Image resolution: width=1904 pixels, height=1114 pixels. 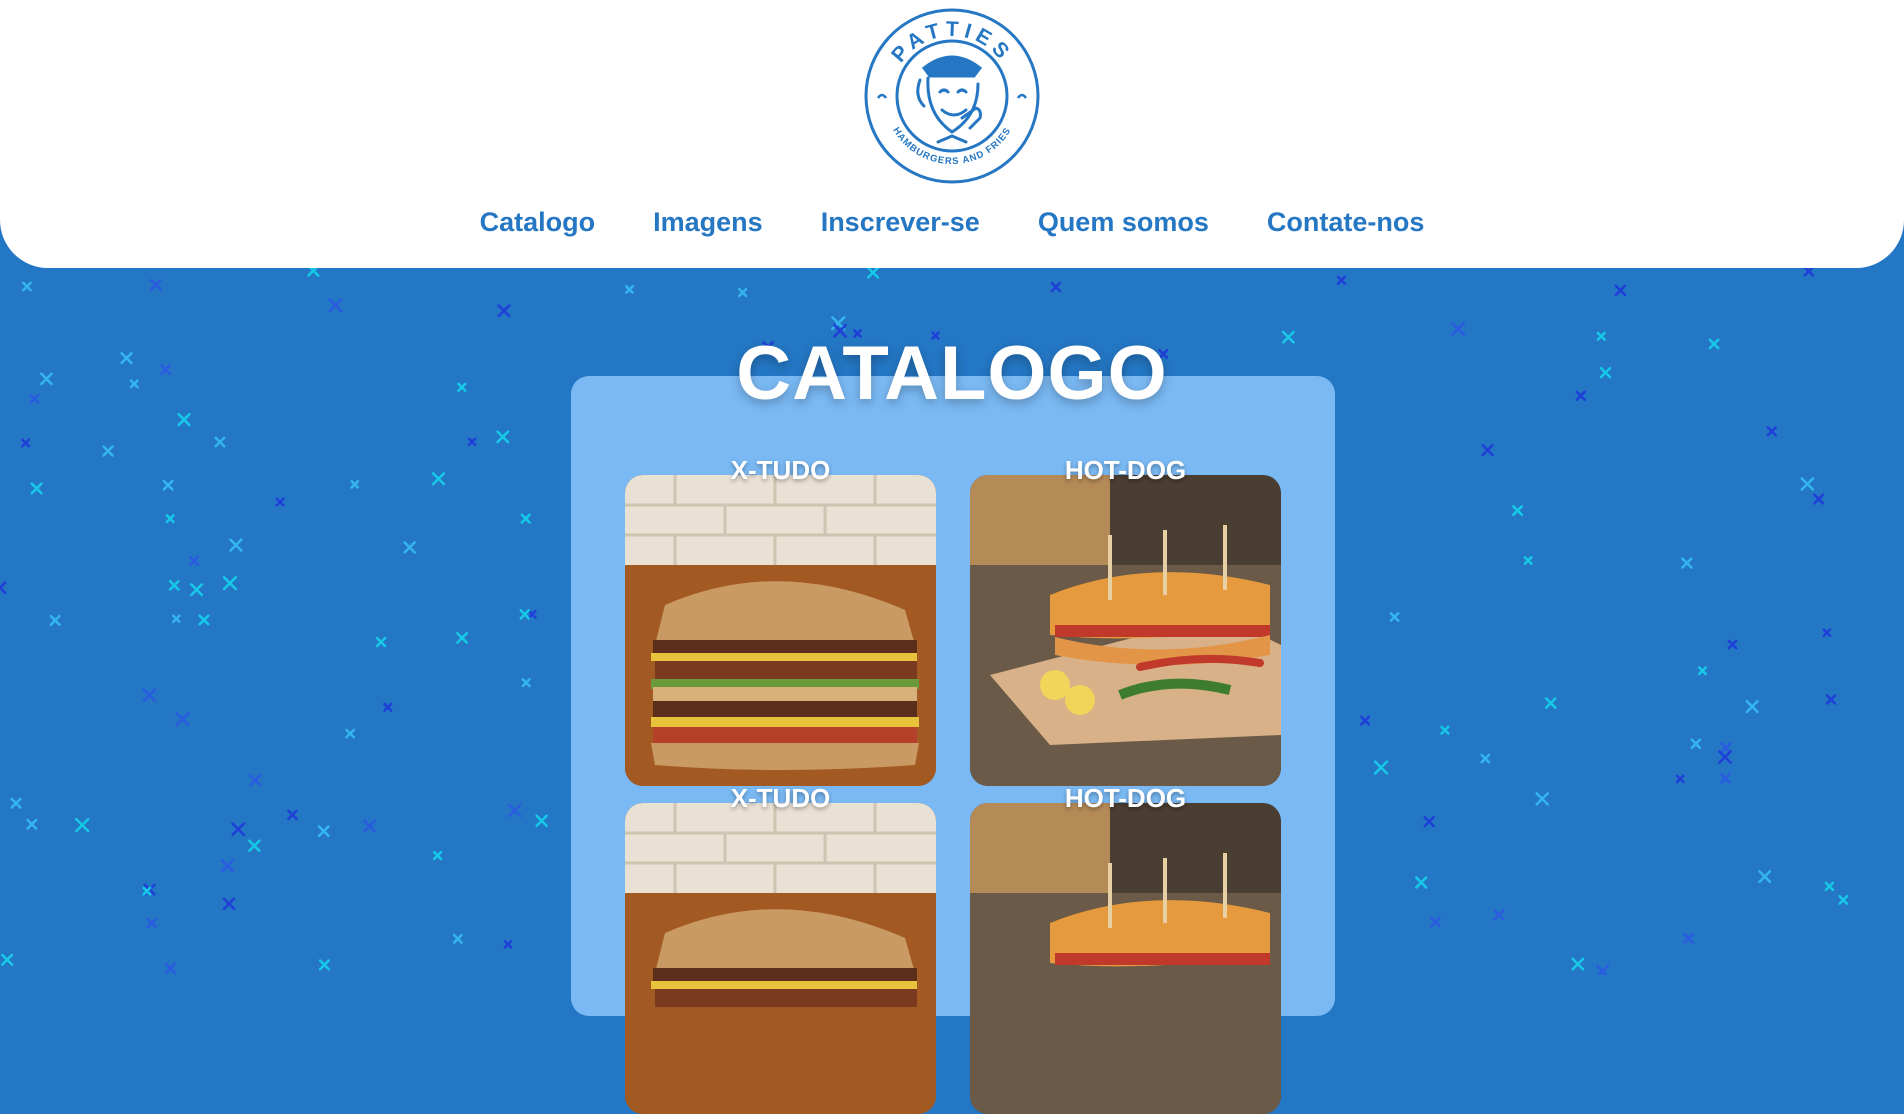 I want to click on nav-link-quem-somos: Quem somos, so click(x=1123, y=224).